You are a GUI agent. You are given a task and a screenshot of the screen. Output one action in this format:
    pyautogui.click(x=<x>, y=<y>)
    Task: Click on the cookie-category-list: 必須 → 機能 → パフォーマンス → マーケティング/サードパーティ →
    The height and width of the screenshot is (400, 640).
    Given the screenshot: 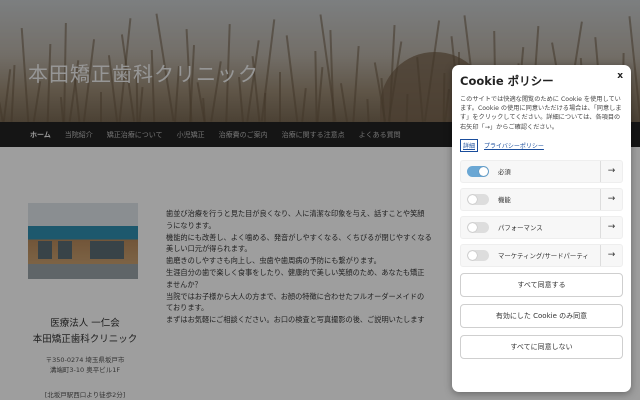 What is the action you would take?
    pyautogui.click(x=541, y=213)
    